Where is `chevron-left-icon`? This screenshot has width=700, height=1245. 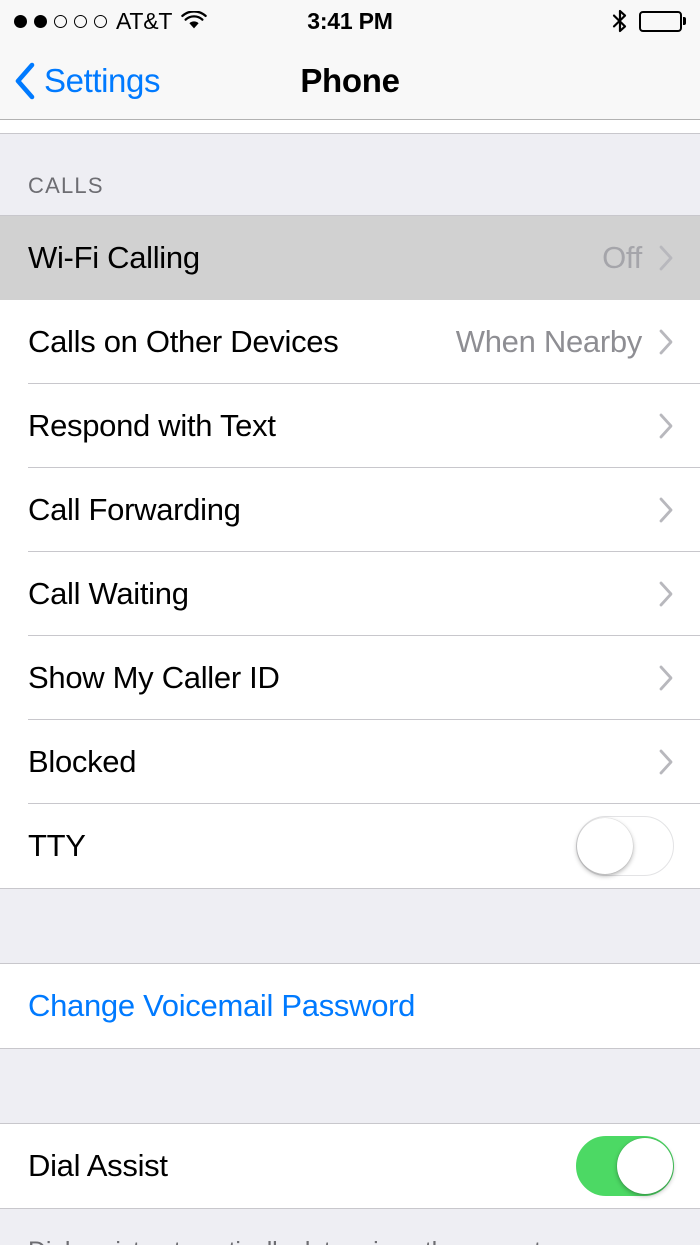 chevron-left-icon is located at coordinates (25, 81).